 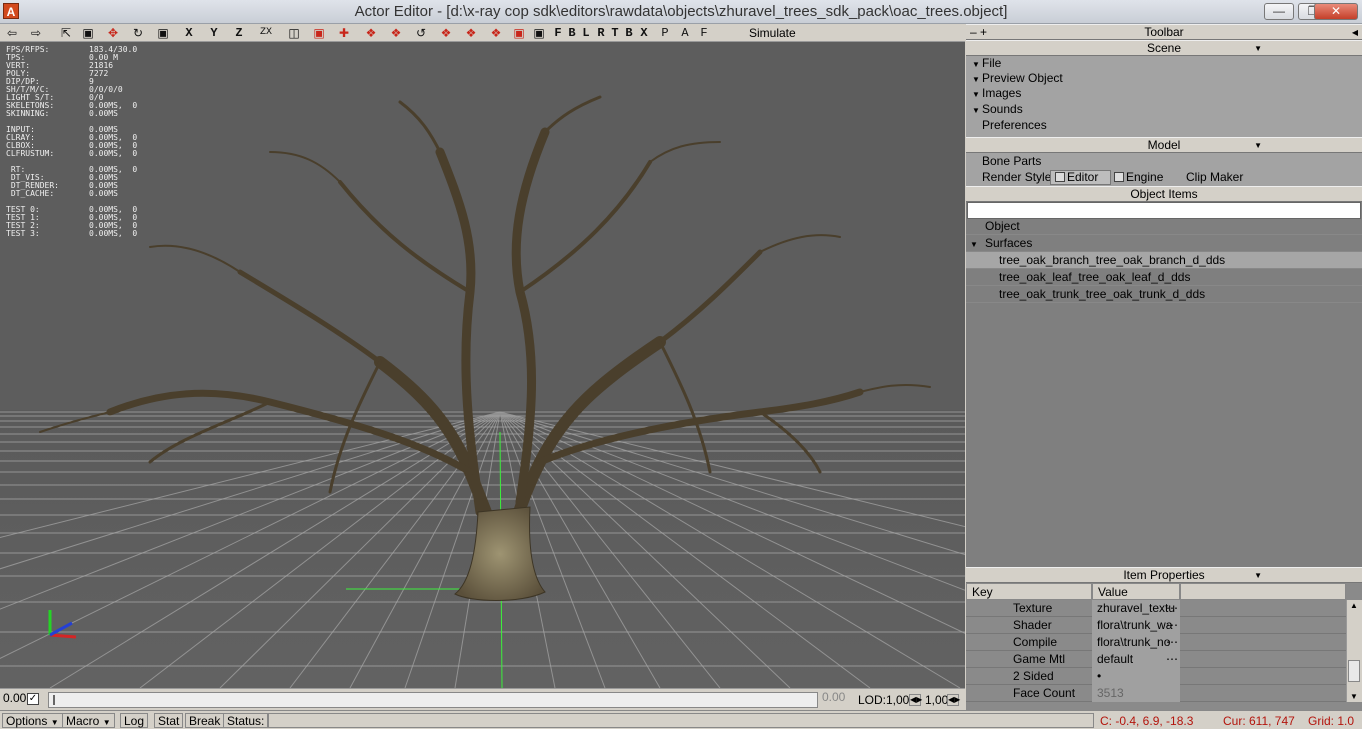 What do you see at coordinates (1011, 161) in the screenshot?
I see `bone-parts-button: Bone Parts` at bounding box center [1011, 161].